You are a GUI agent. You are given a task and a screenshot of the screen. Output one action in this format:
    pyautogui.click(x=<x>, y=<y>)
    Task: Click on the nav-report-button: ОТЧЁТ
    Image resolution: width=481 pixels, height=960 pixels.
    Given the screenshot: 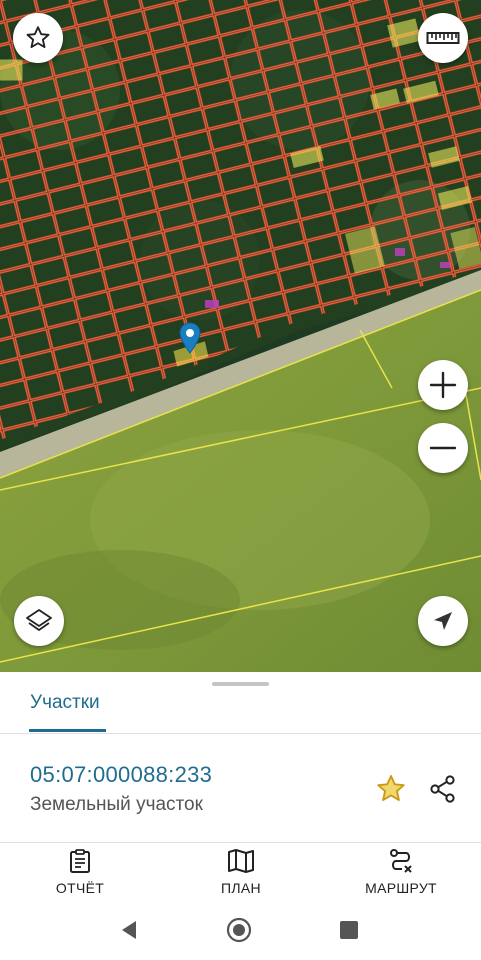 What is the action you would take?
    pyautogui.click(x=80, y=875)
    